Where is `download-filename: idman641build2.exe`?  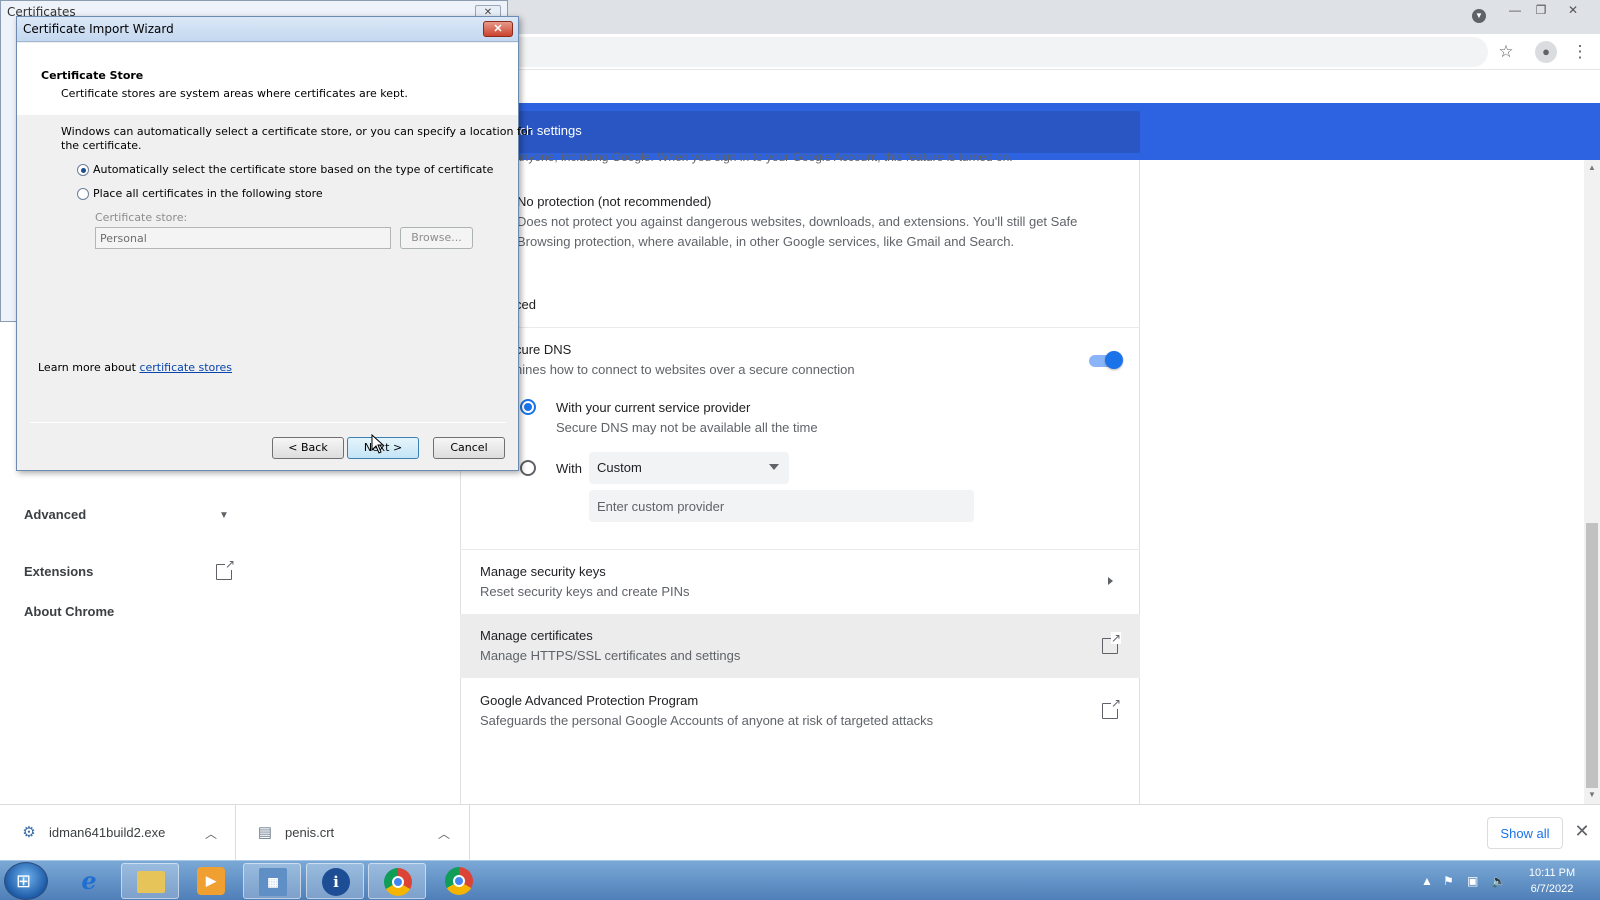
download-filename: idman641build2.exe is located at coordinates (107, 832).